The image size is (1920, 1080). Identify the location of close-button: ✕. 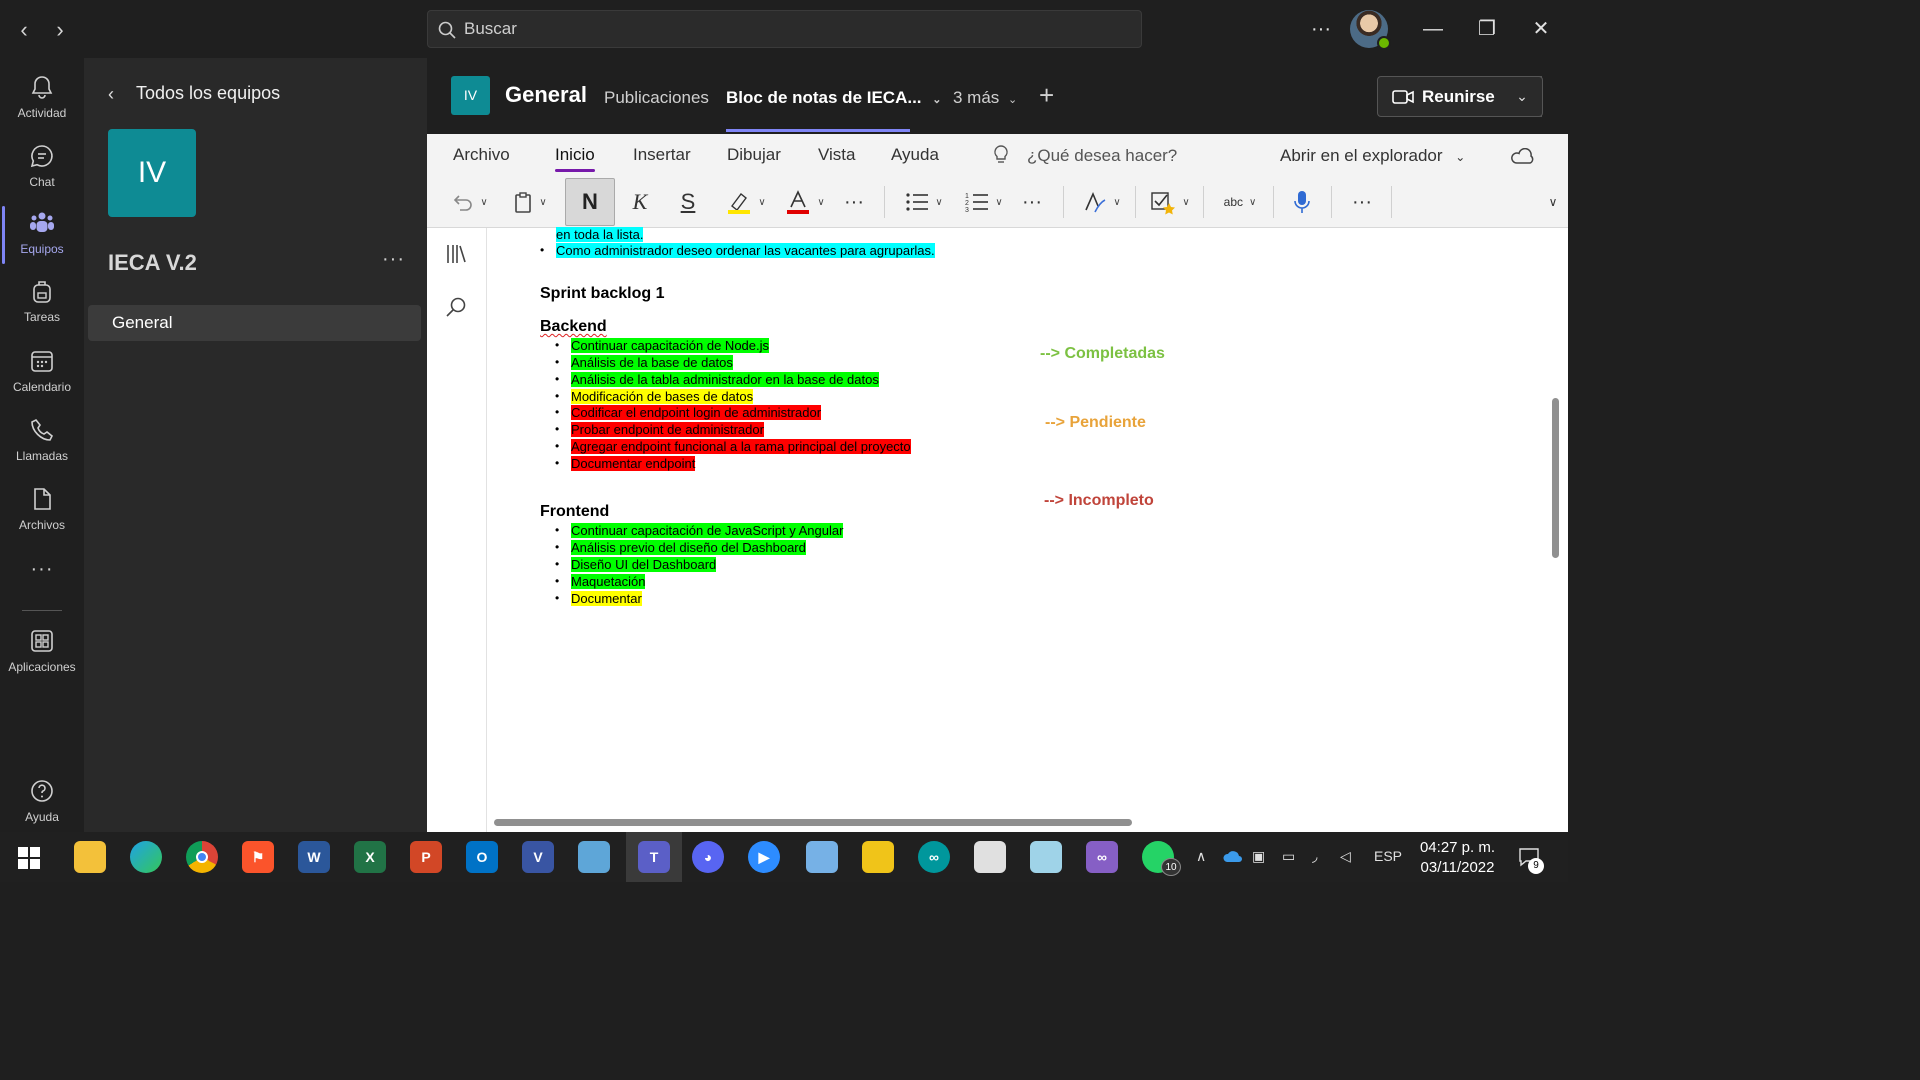
(1541, 29).